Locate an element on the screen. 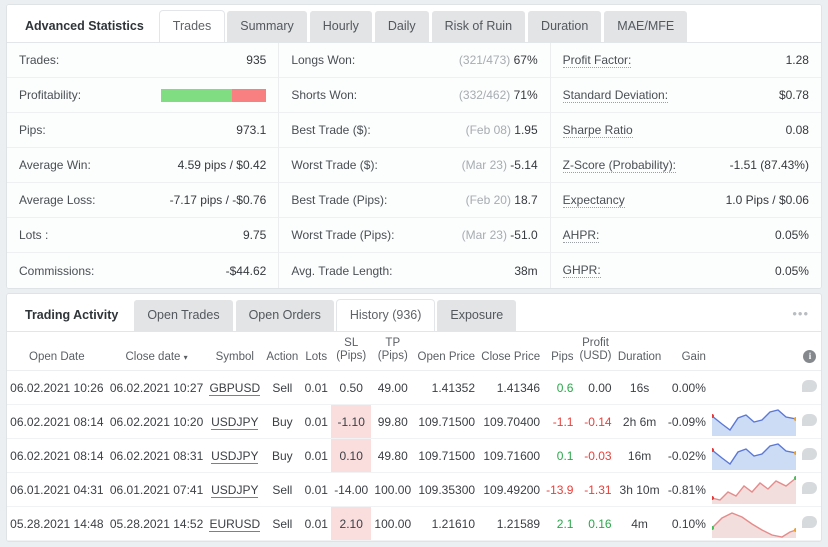  col-profit-usd: Profit (USD) is located at coordinates (595, 351).